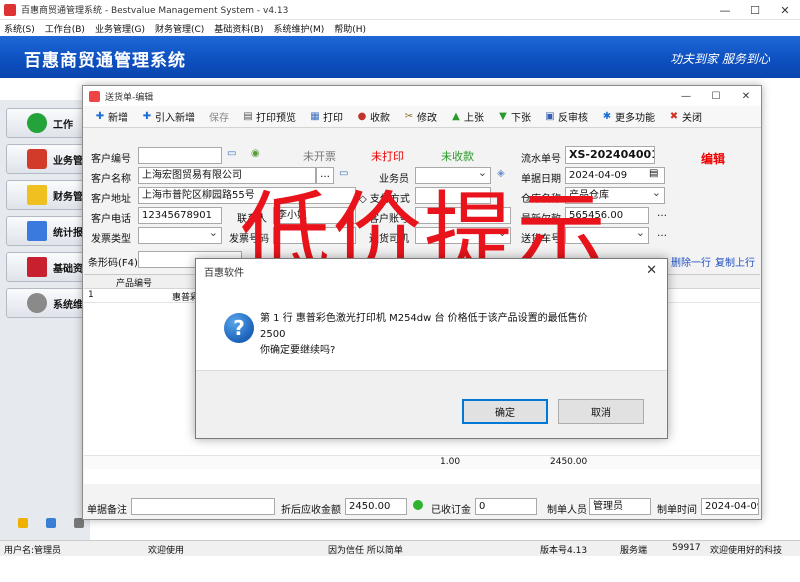 The height and width of the screenshot is (582, 800). I want to click on modify-label: 修改, so click(427, 118).